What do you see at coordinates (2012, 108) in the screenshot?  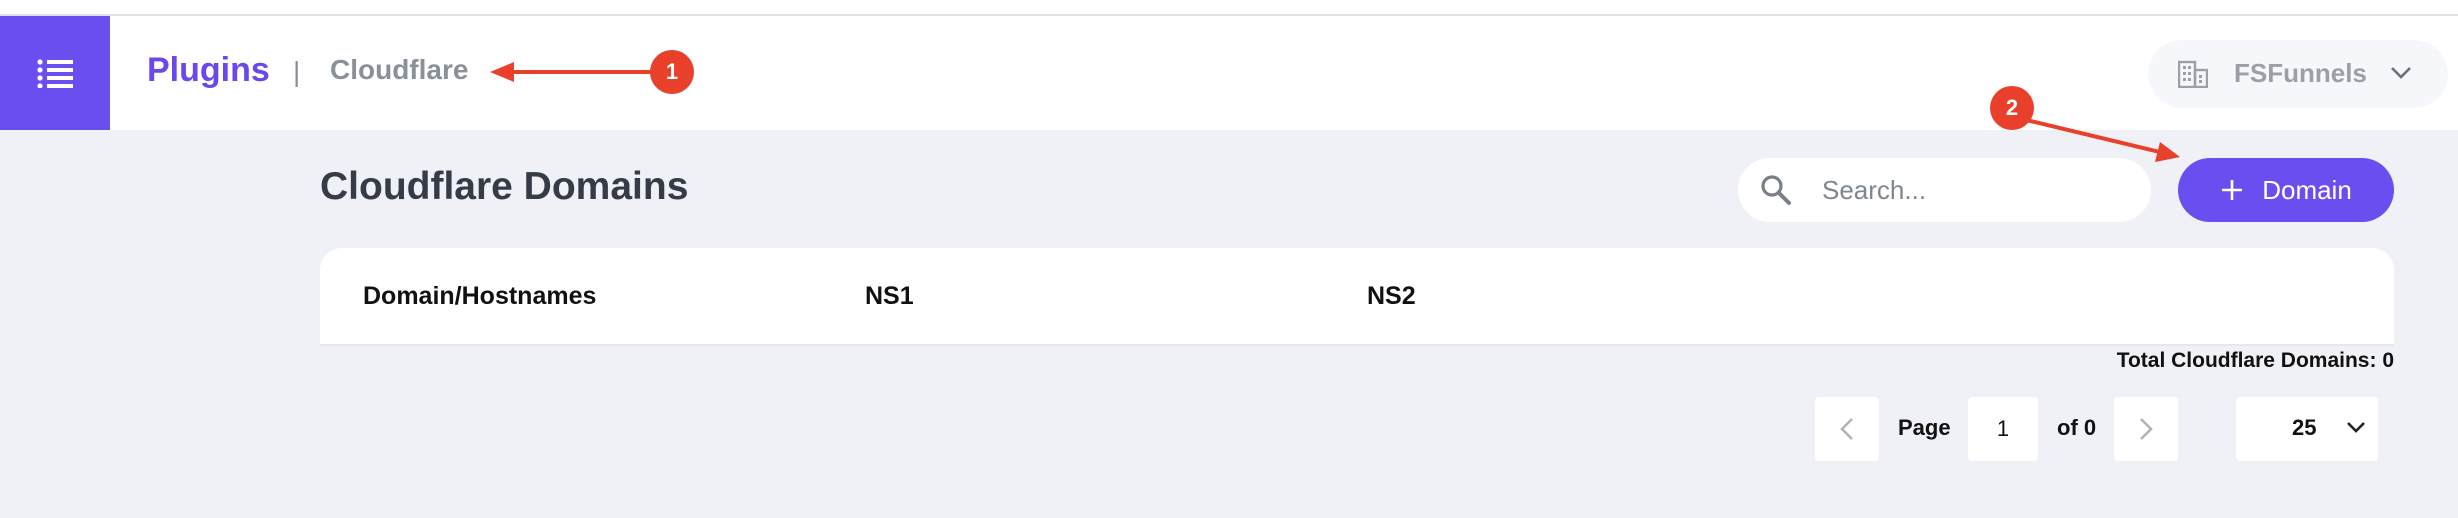 I see `annotation-badge-2: 2` at bounding box center [2012, 108].